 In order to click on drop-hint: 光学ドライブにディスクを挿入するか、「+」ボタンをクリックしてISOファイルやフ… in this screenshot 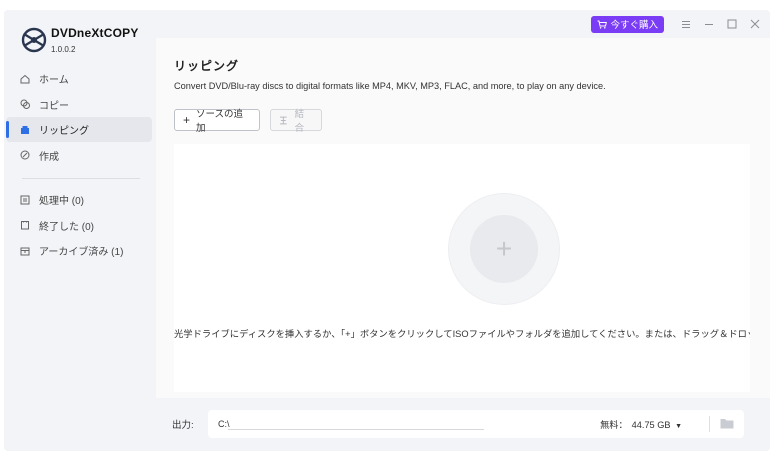, I will do `click(462, 334)`.